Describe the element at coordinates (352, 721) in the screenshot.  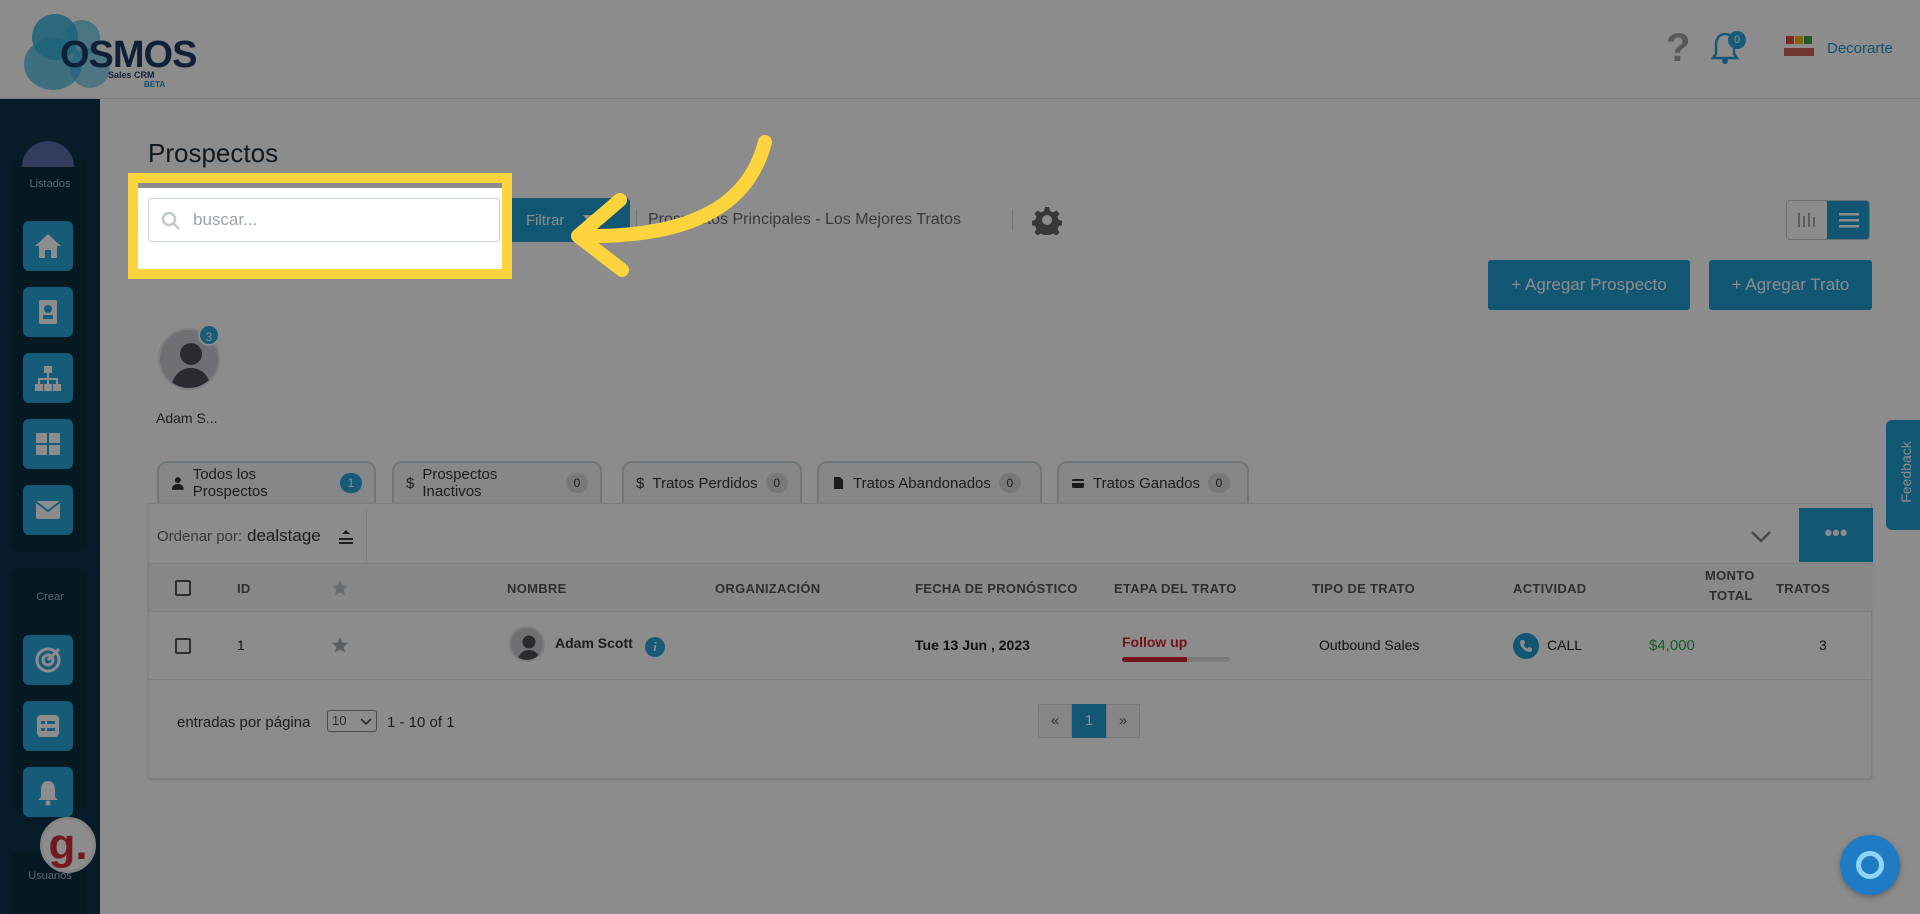
I see `per-page-select: 10` at that location.